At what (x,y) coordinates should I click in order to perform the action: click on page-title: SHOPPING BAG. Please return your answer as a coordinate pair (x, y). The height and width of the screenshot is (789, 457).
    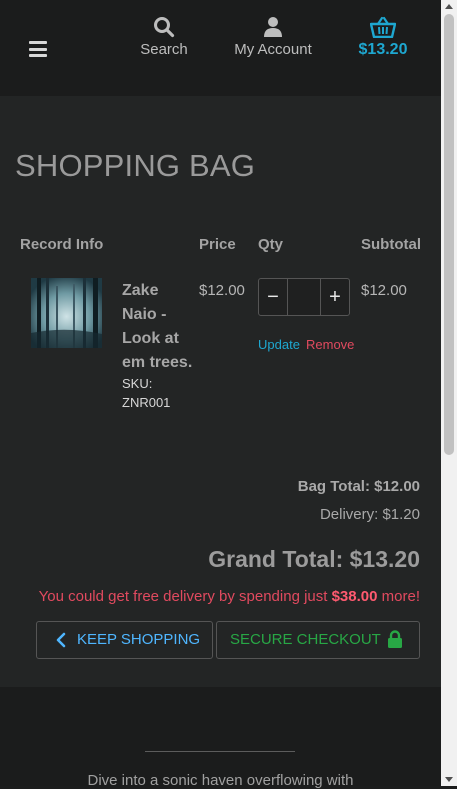
    Looking at the image, I should click on (135, 165).